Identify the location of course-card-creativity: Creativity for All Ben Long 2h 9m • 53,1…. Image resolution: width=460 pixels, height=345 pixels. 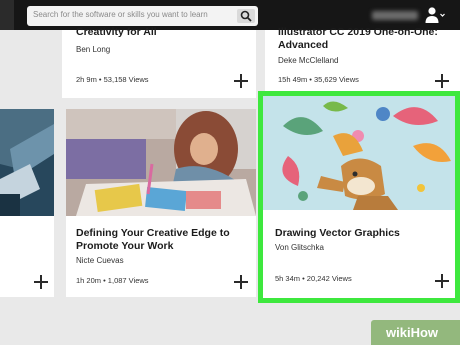
(159, 62).